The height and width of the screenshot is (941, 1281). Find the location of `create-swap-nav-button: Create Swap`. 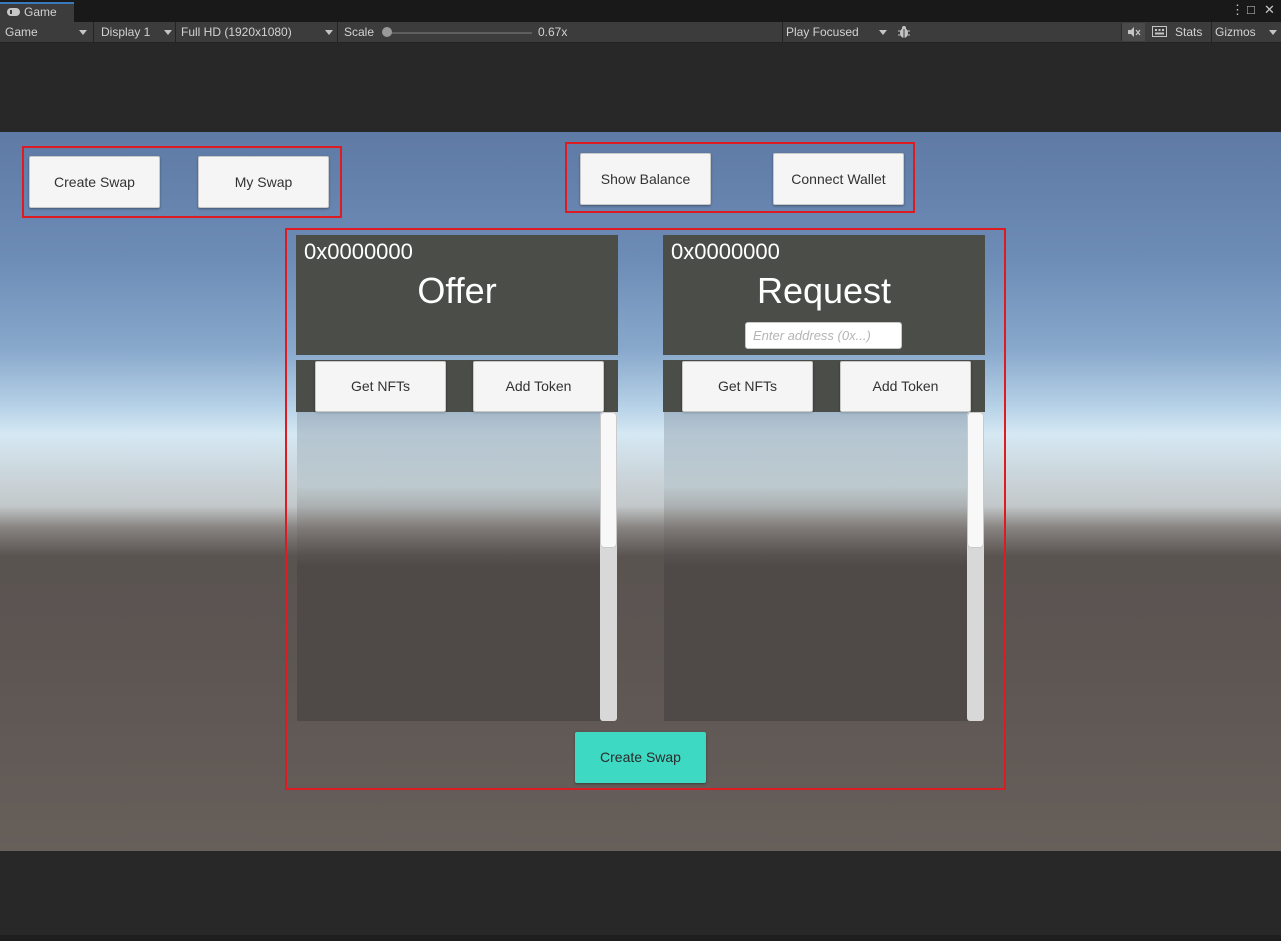

create-swap-nav-button: Create Swap is located at coordinates (94, 182).